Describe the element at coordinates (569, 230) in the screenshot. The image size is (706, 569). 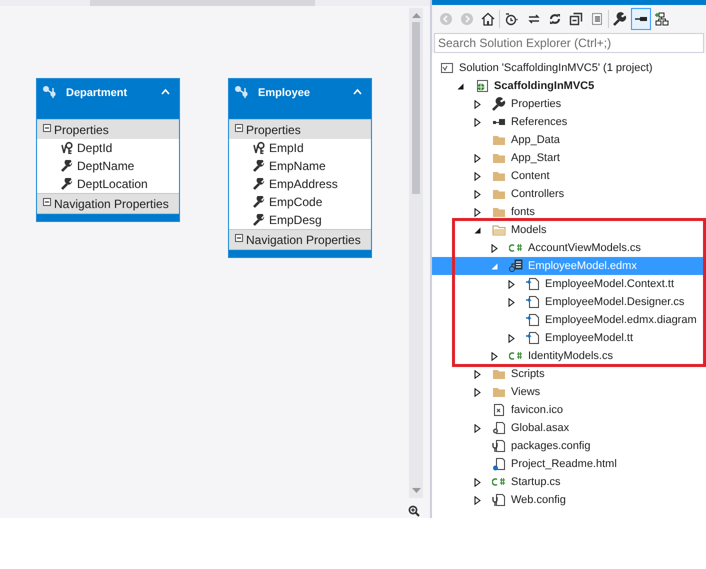
I see `tree-item: Models` at that location.